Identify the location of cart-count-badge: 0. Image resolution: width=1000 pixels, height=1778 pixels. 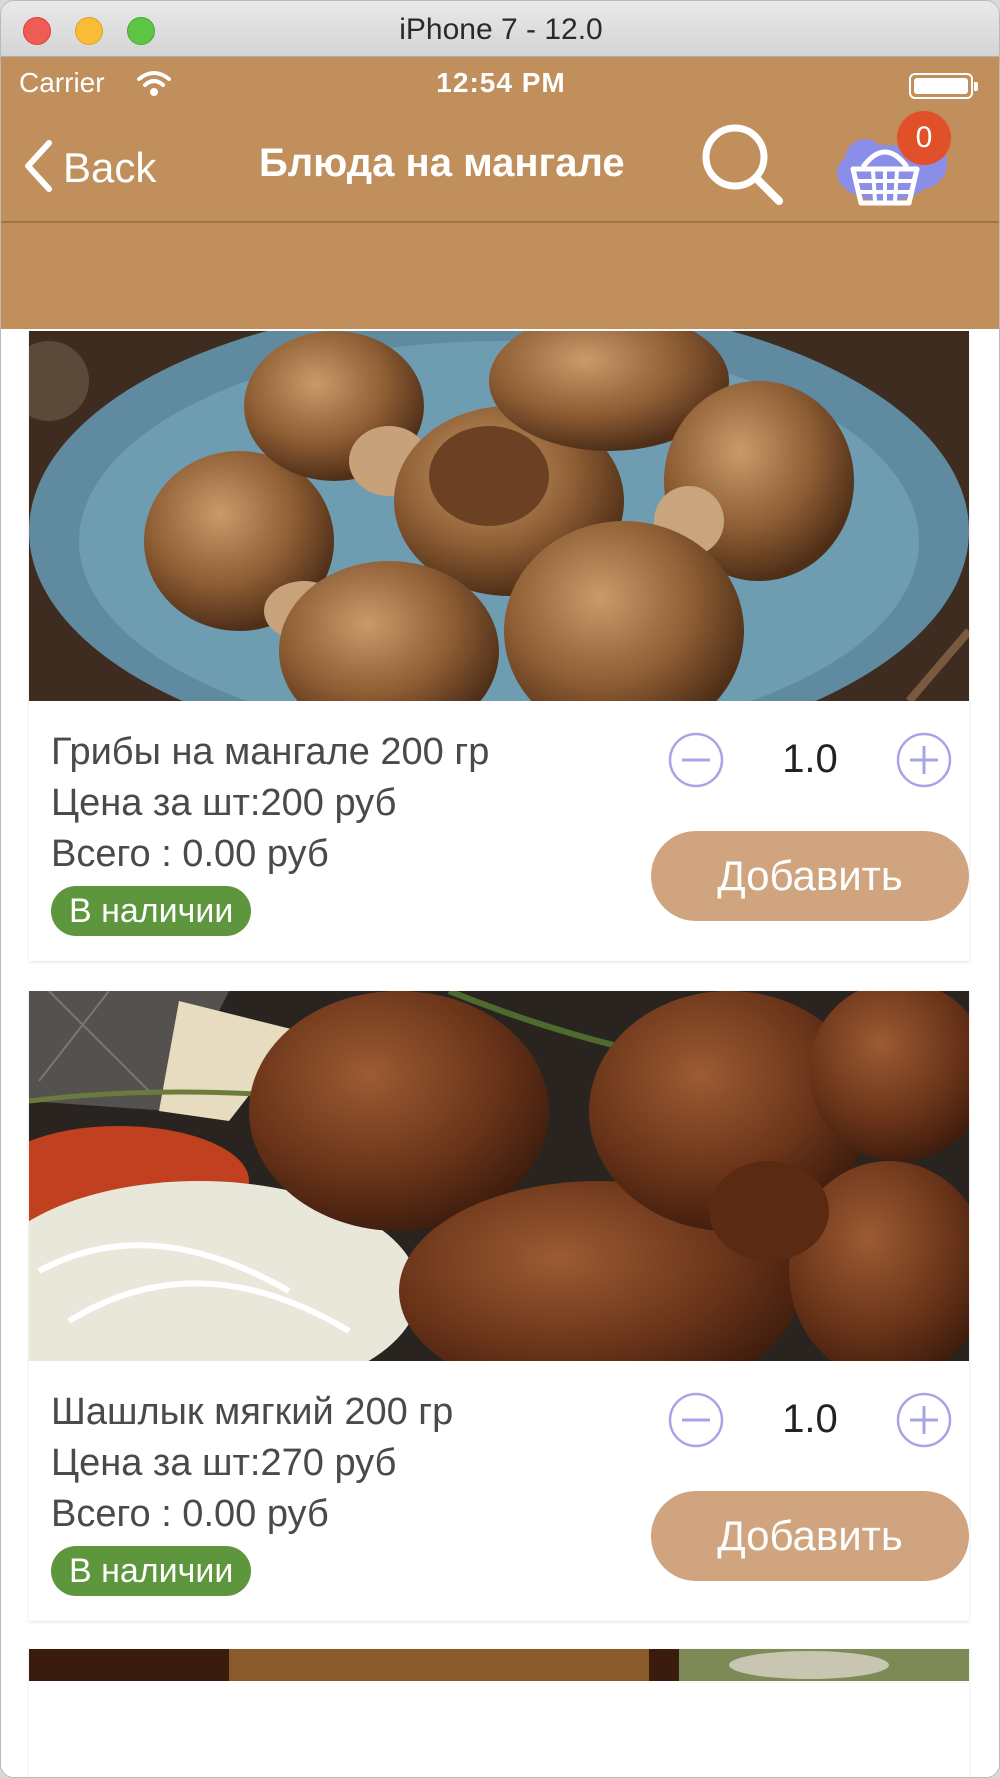
(924, 138).